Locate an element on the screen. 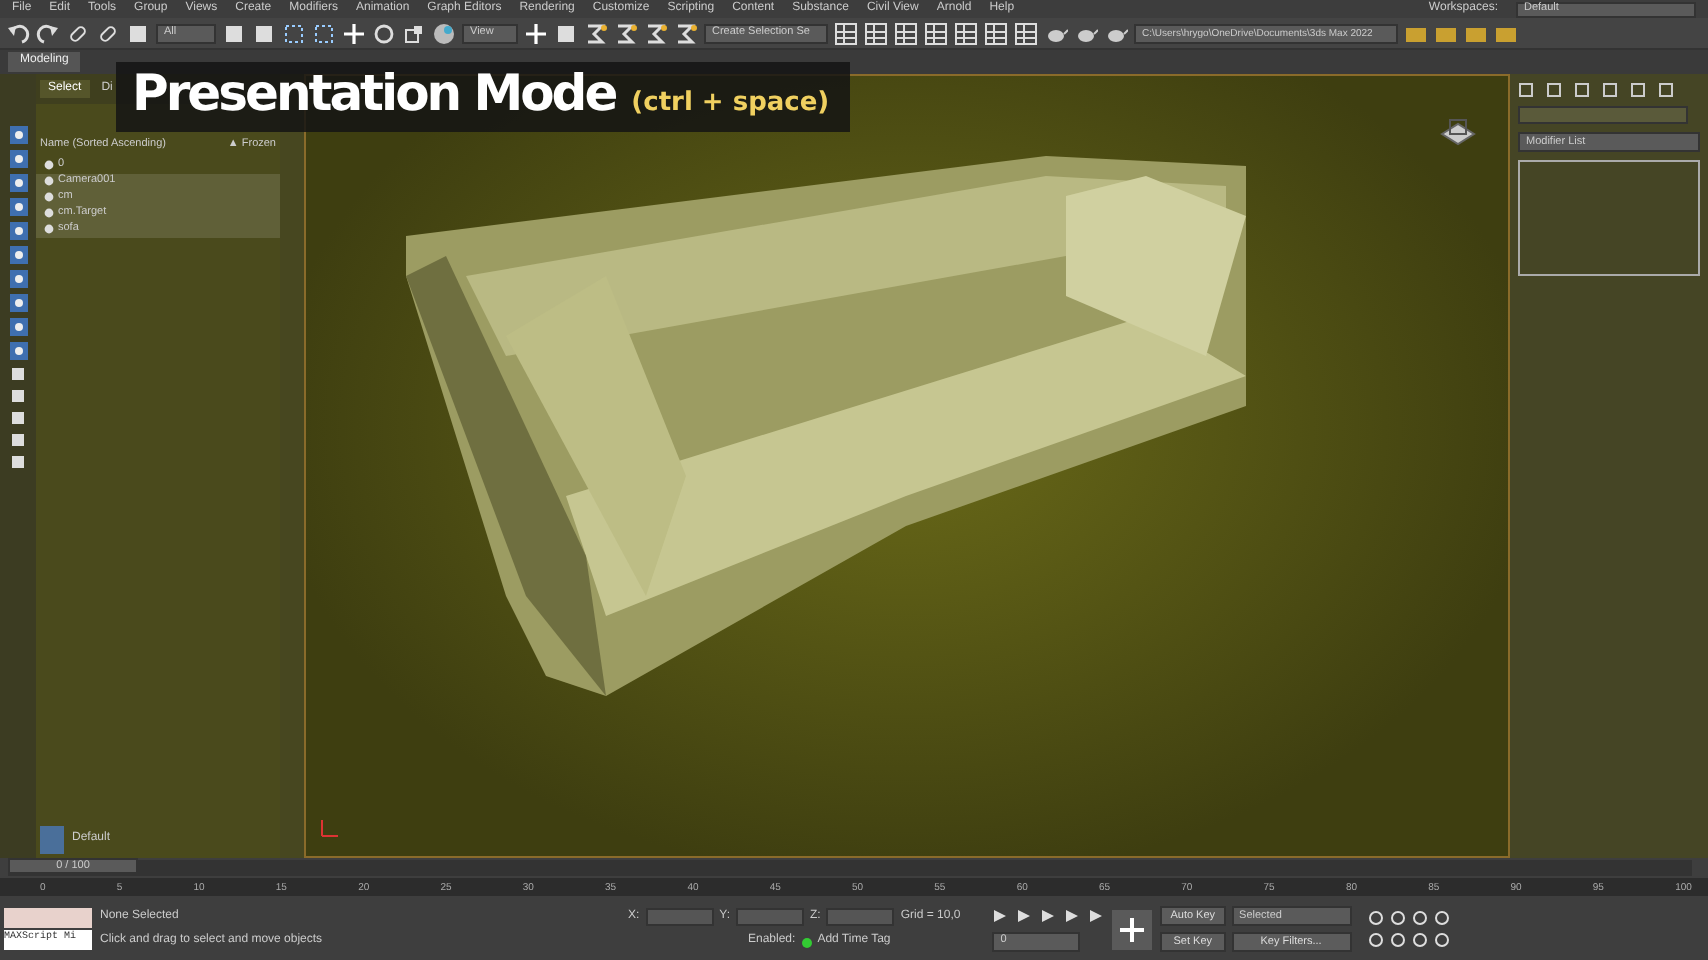 This screenshot has height=960, width=1708. rotate-icon is located at coordinates (384, 33).